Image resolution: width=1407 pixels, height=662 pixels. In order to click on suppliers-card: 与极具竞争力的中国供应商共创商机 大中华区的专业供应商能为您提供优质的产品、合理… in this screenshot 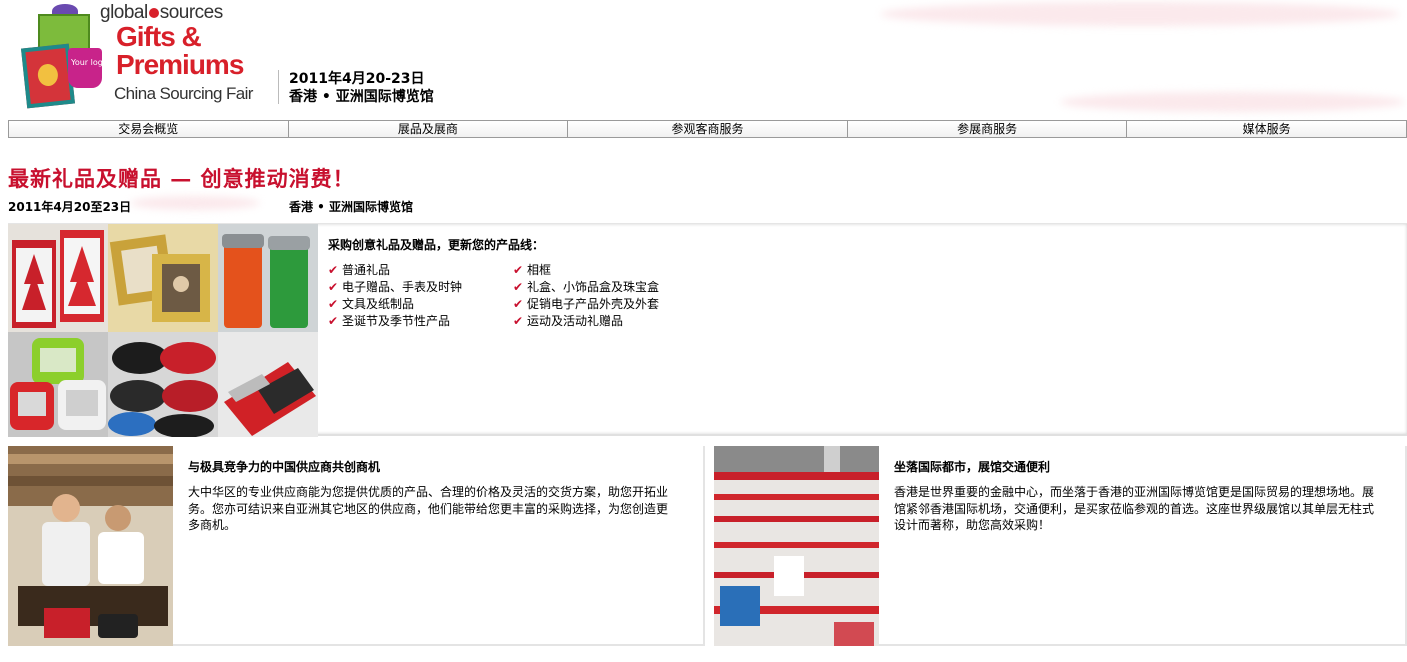, I will do `click(356, 546)`.